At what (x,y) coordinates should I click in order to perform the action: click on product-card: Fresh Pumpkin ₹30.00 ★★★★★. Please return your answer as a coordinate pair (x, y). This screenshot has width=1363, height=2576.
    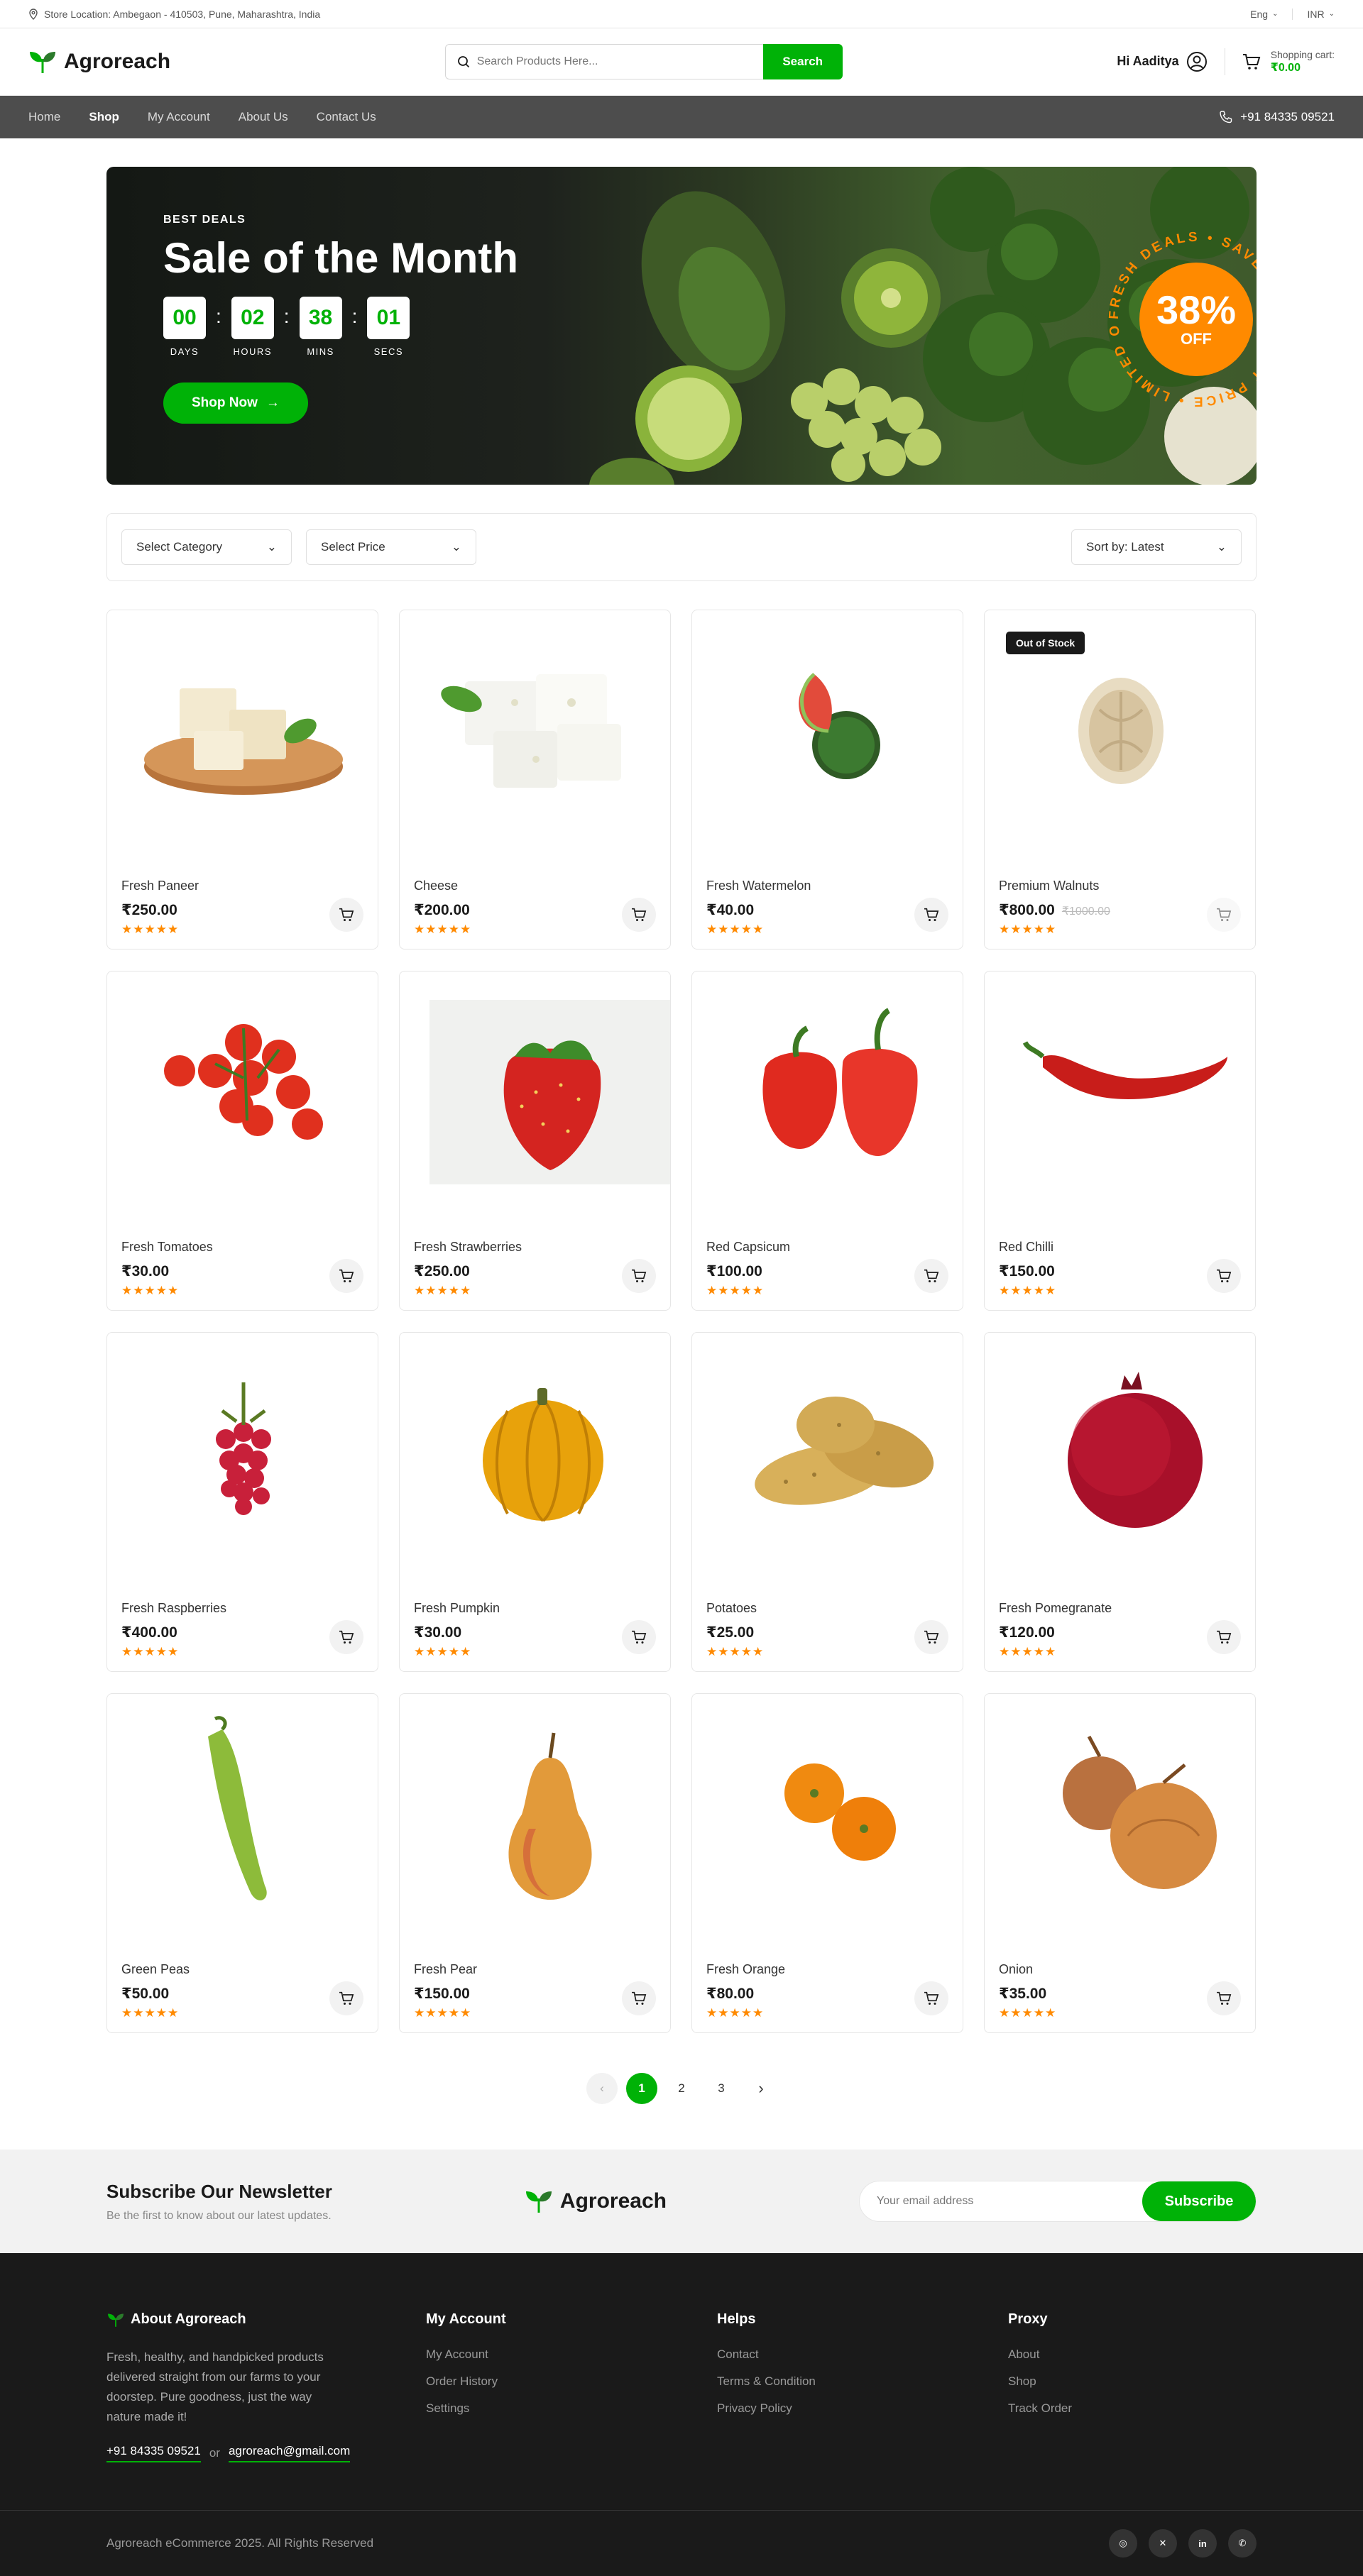
    Looking at the image, I should click on (535, 1502).